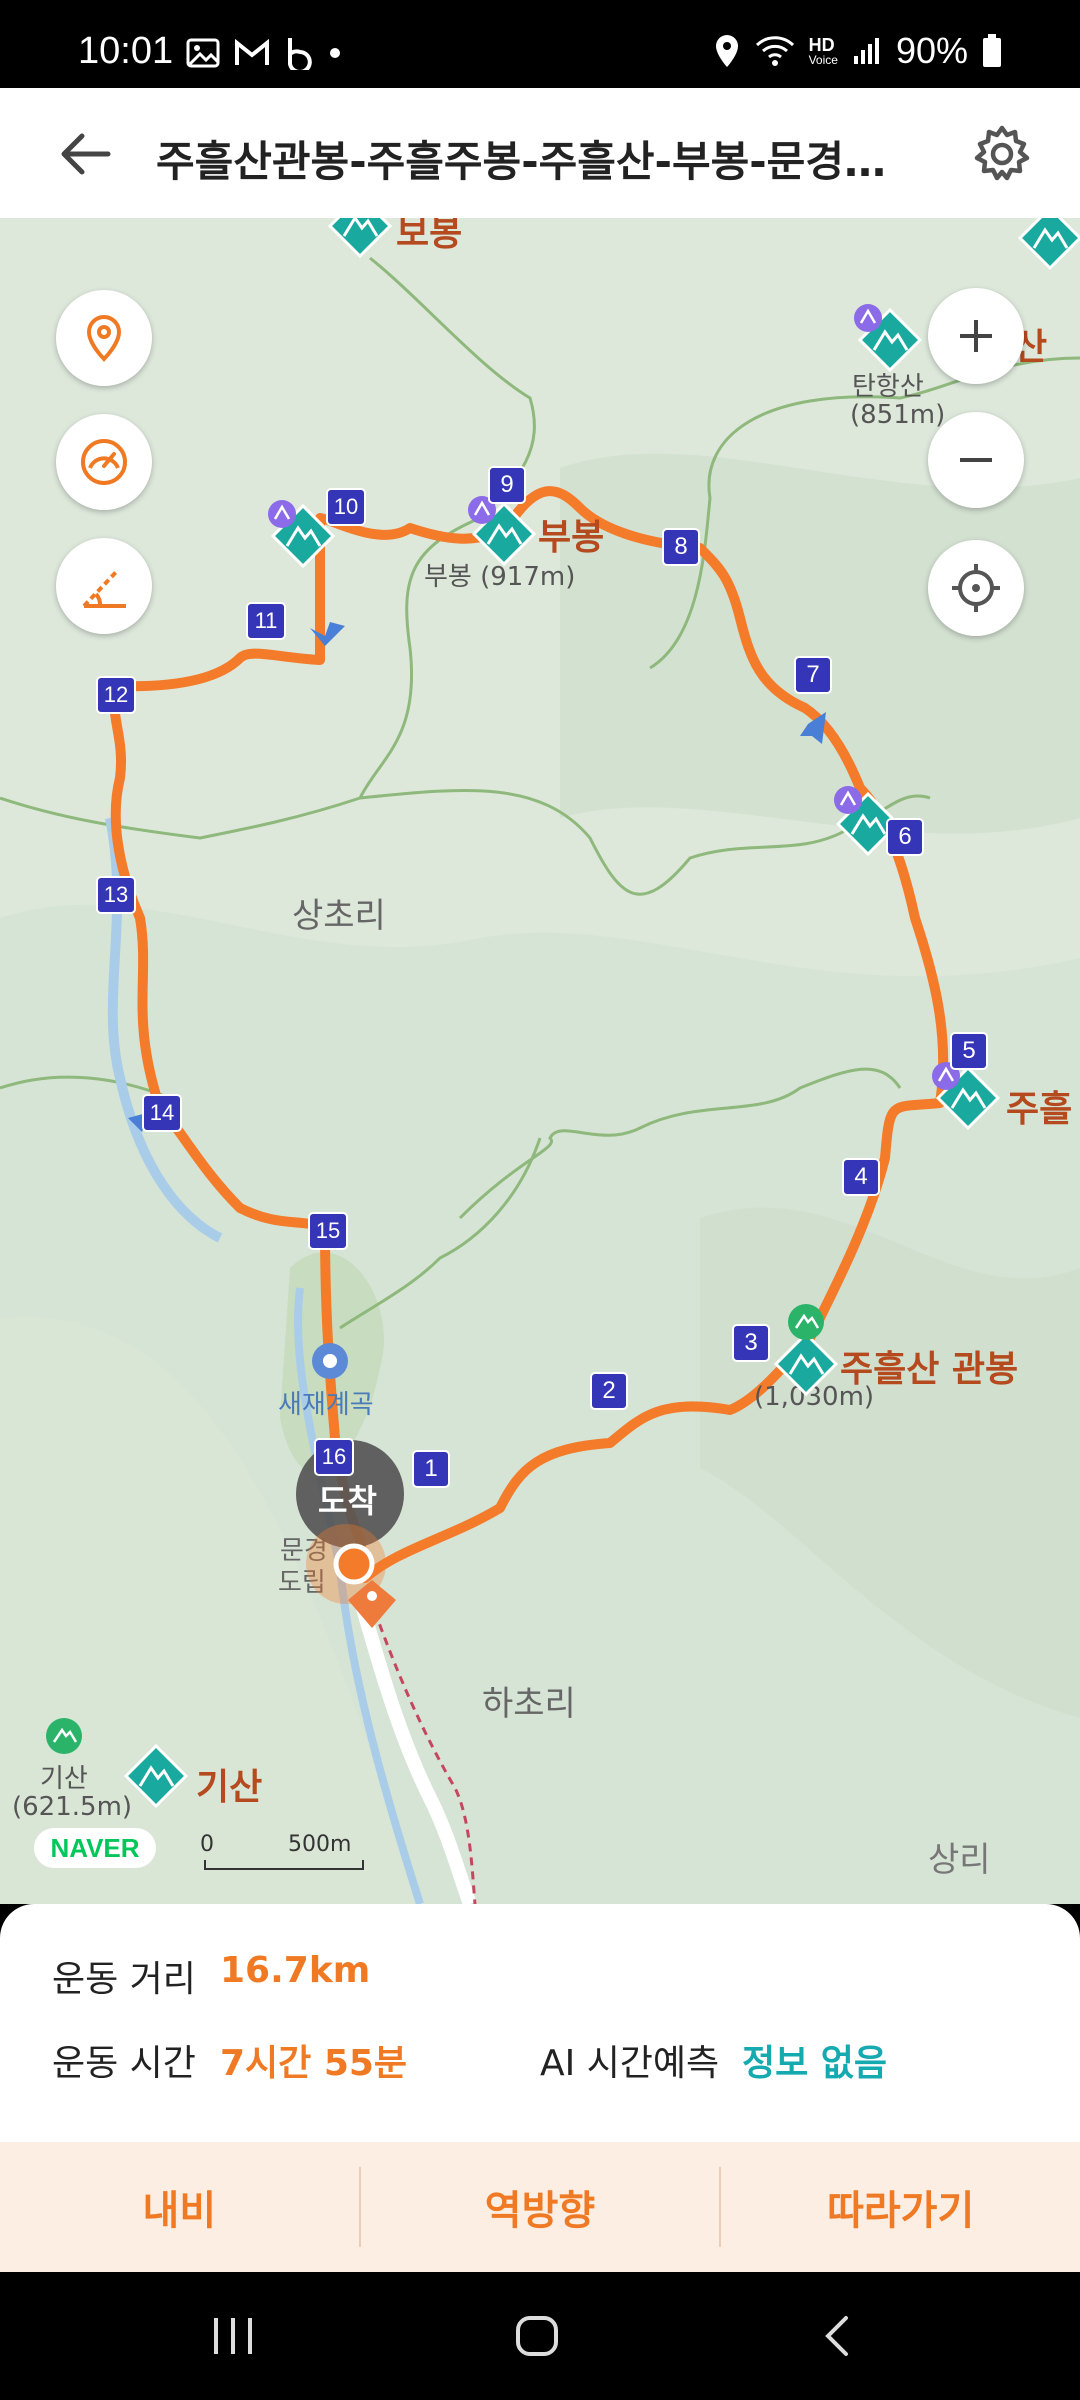  I want to click on location-pin-button, so click(104, 338).